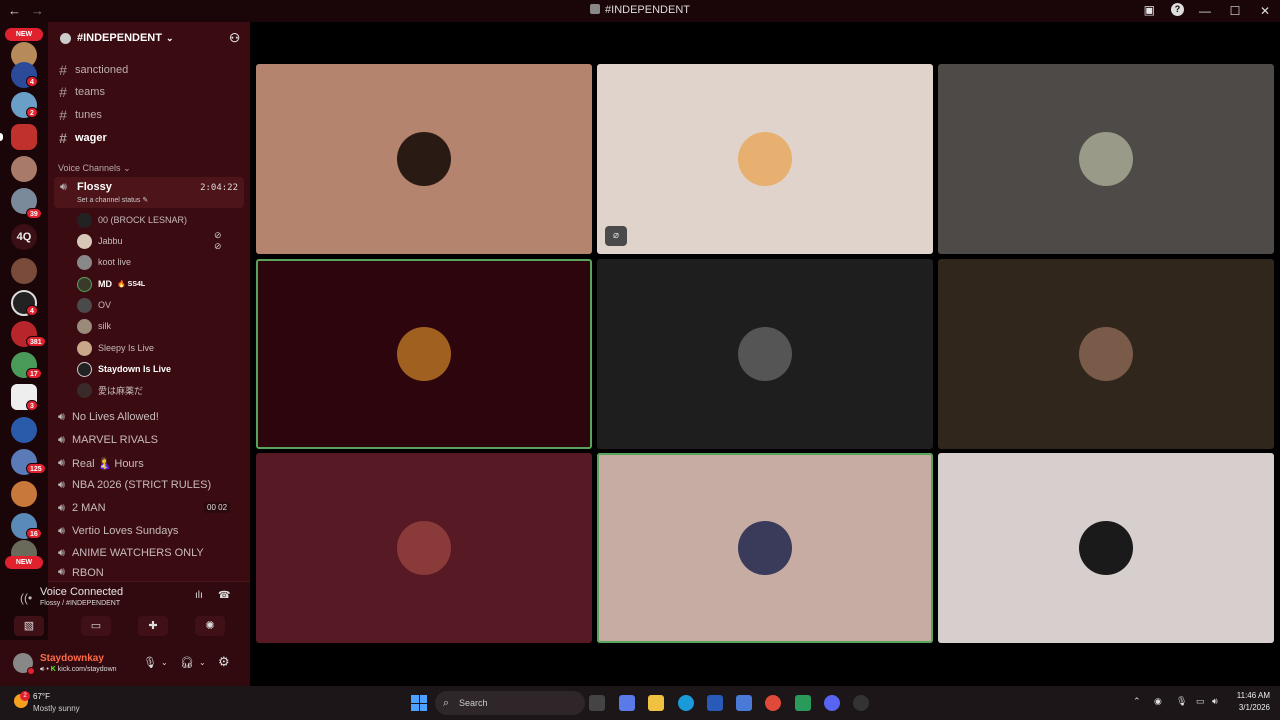 Image resolution: width=1280 pixels, height=720 pixels. I want to click on participant-tile: ⌀, so click(765, 159).